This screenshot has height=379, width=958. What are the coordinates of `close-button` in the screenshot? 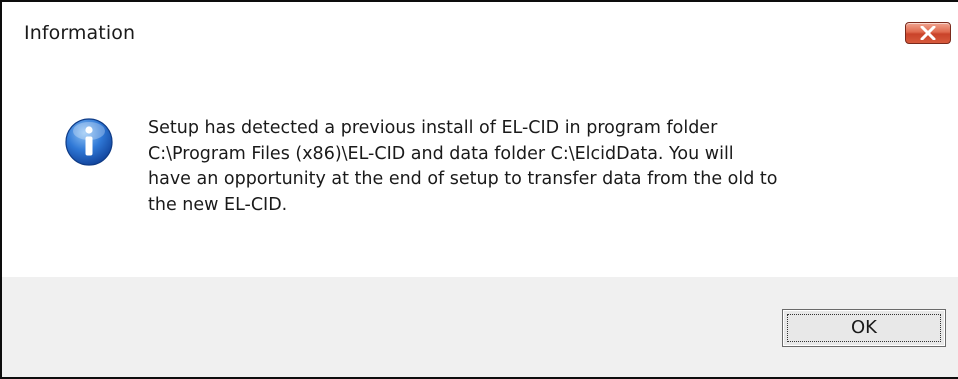 It's located at (928, 33).